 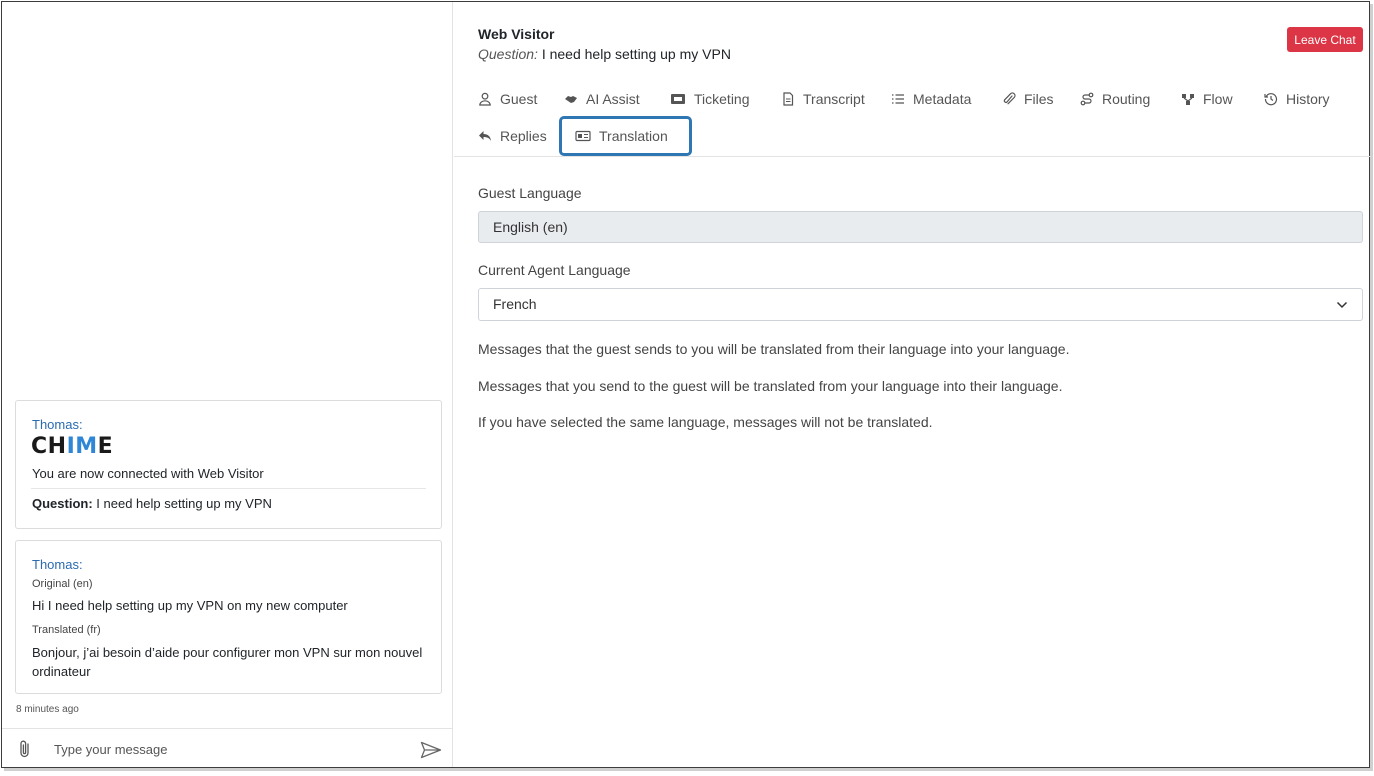 What do you see at coordinates (508, 54) in the screenshot?
I see `visitor-question-label: Question:` at bounding box center [508, 54].